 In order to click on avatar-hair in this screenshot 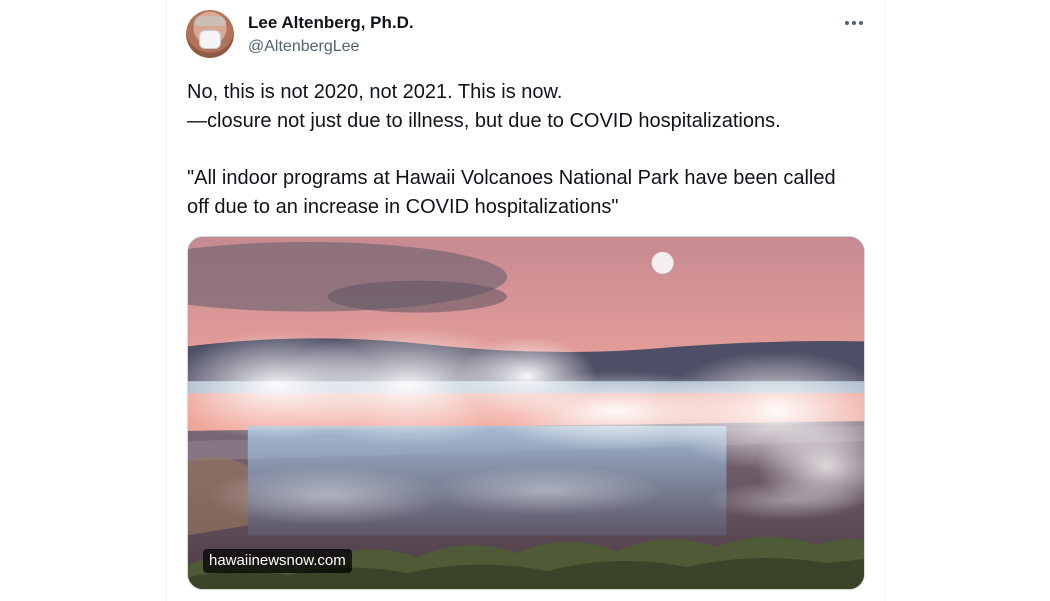, I will do `click(210, 21)`.